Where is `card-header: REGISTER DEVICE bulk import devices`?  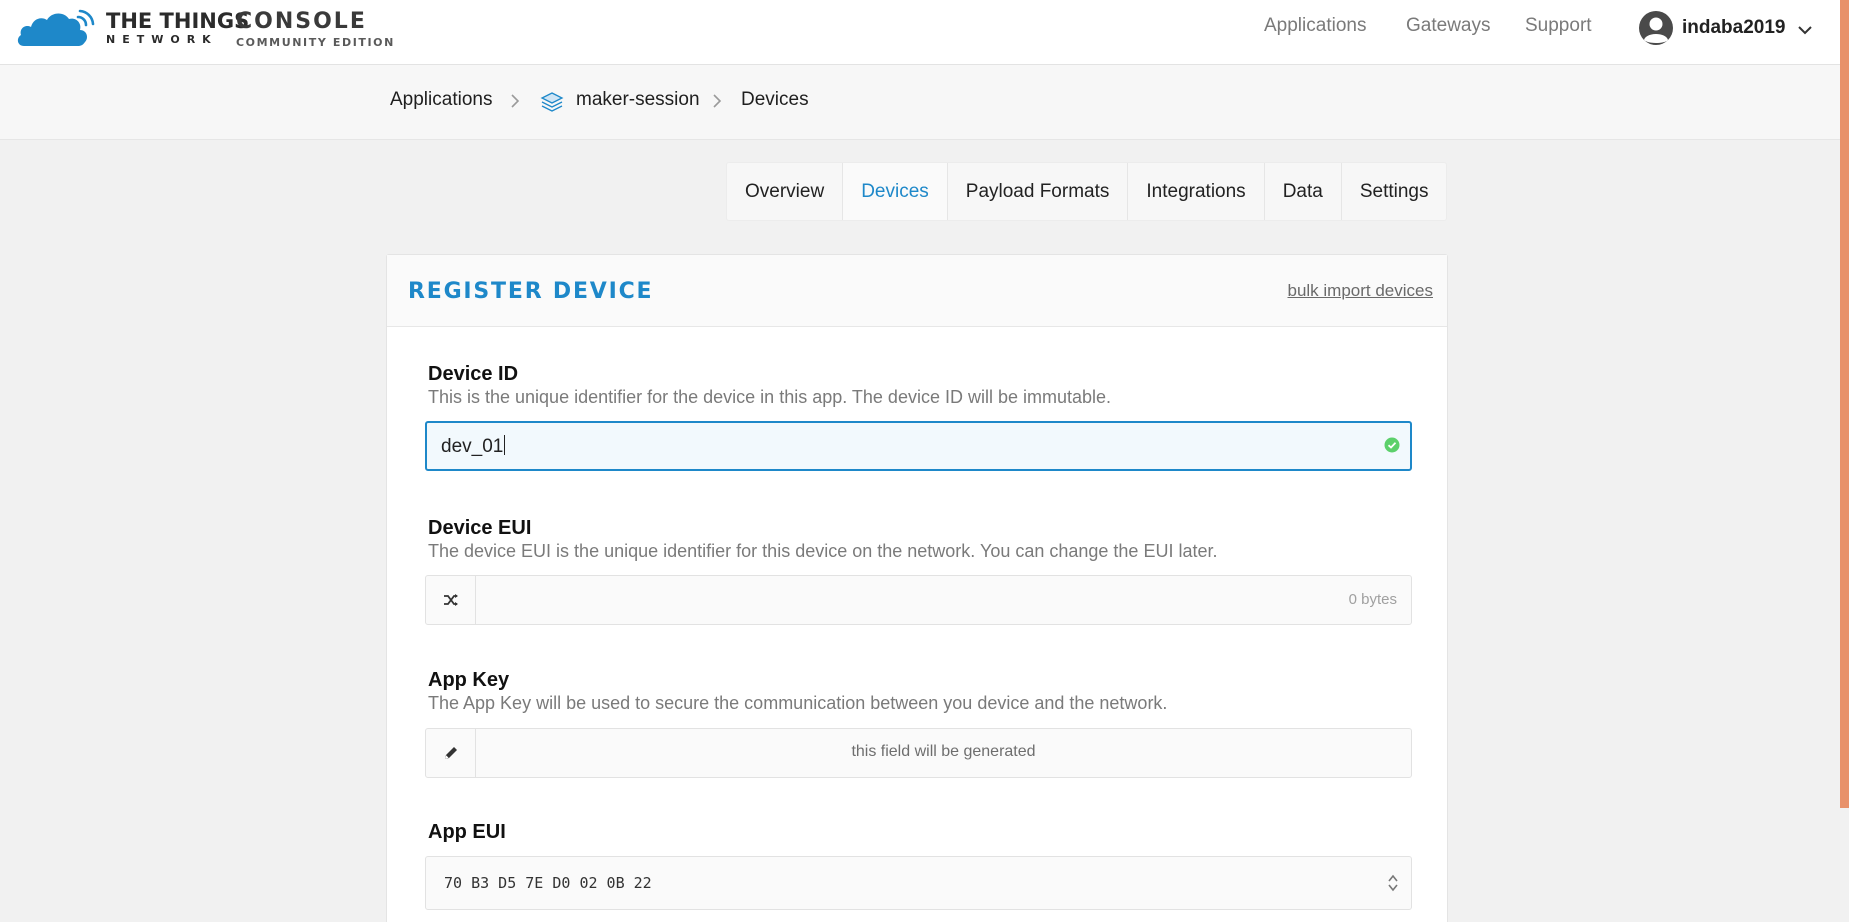 card-header: REGISTER DEVICE bulk import devices is located at coordinates (917, 291).